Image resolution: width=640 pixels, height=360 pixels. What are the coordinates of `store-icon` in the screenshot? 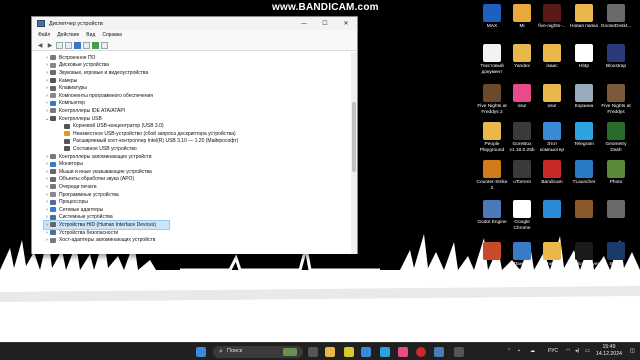 It's located at (366, 352).